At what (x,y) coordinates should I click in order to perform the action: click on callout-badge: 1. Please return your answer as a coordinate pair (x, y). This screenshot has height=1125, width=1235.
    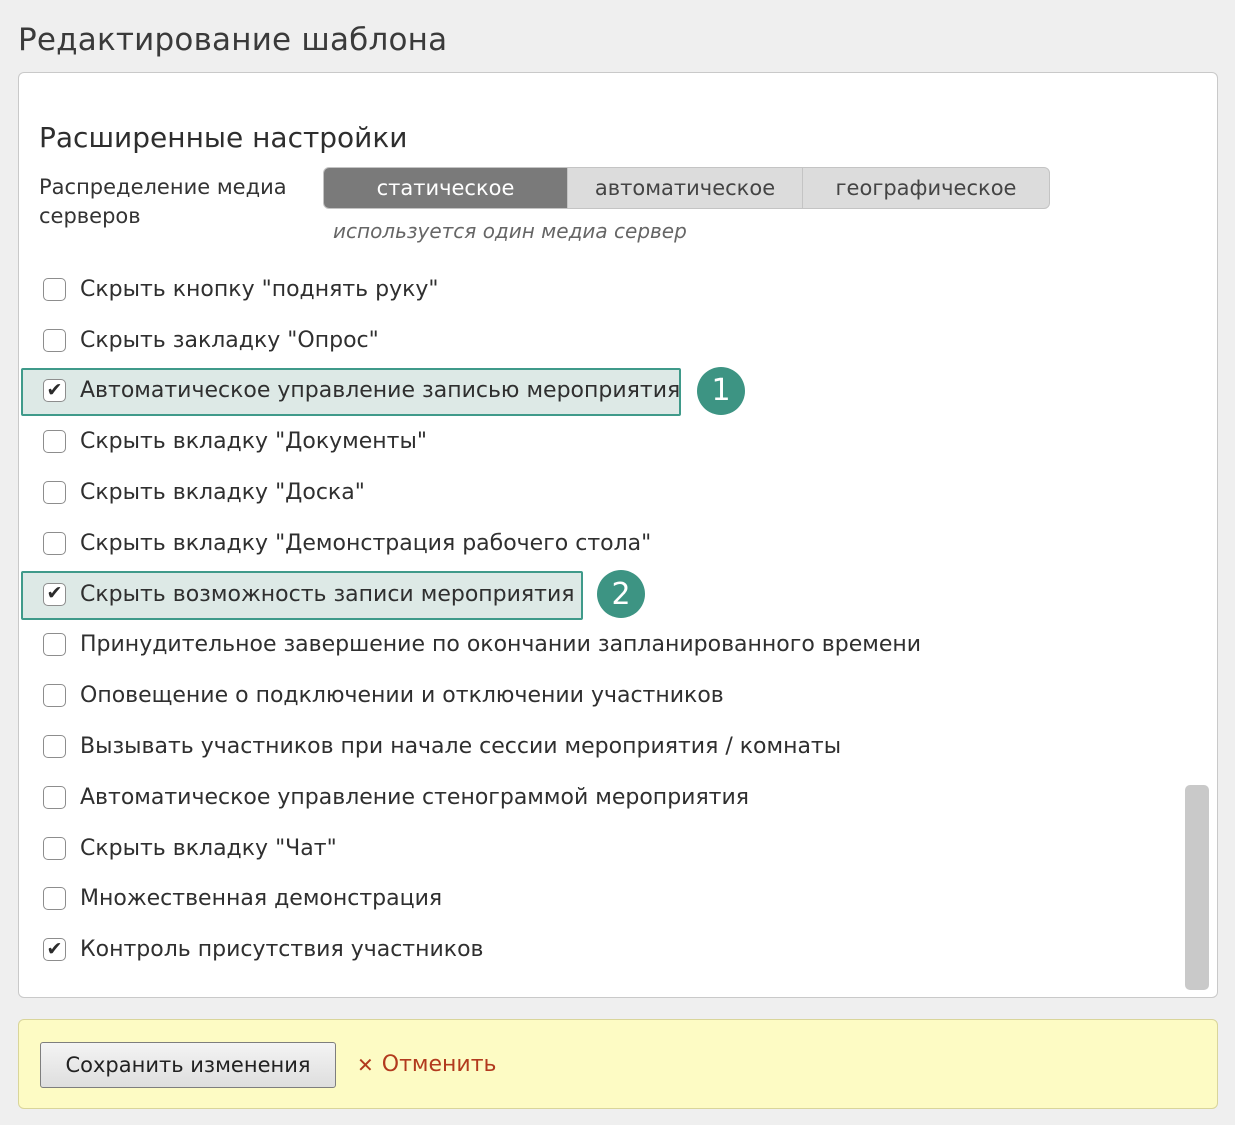
    Looking at the image, I should click on (721, 390).